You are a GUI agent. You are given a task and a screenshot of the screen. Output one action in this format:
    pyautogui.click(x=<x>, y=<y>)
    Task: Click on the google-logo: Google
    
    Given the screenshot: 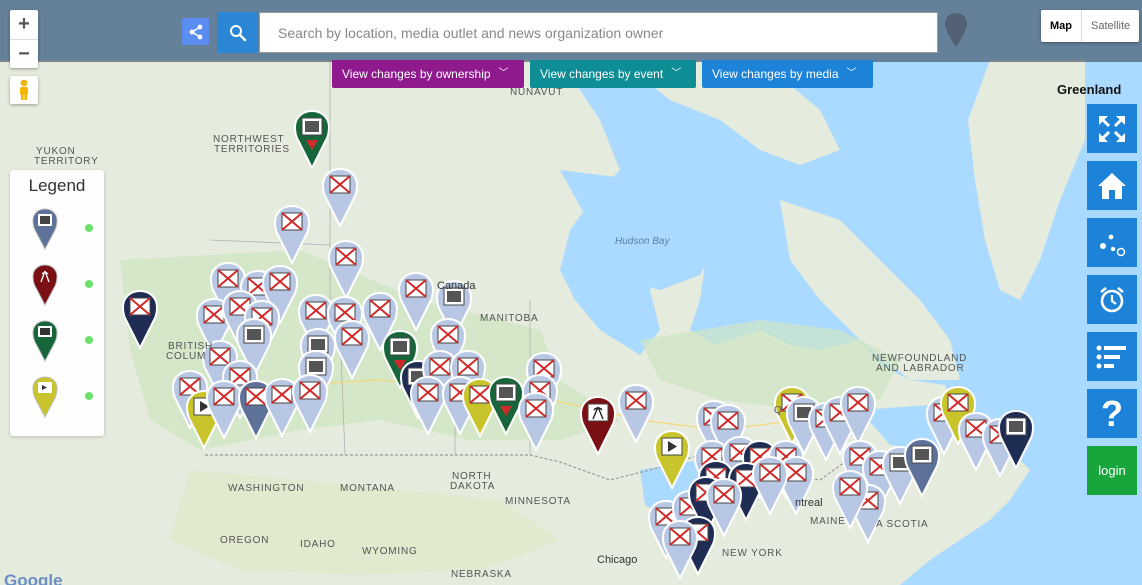 What is the action you would take?
    pyautogui.click(x=33, y=578)
    